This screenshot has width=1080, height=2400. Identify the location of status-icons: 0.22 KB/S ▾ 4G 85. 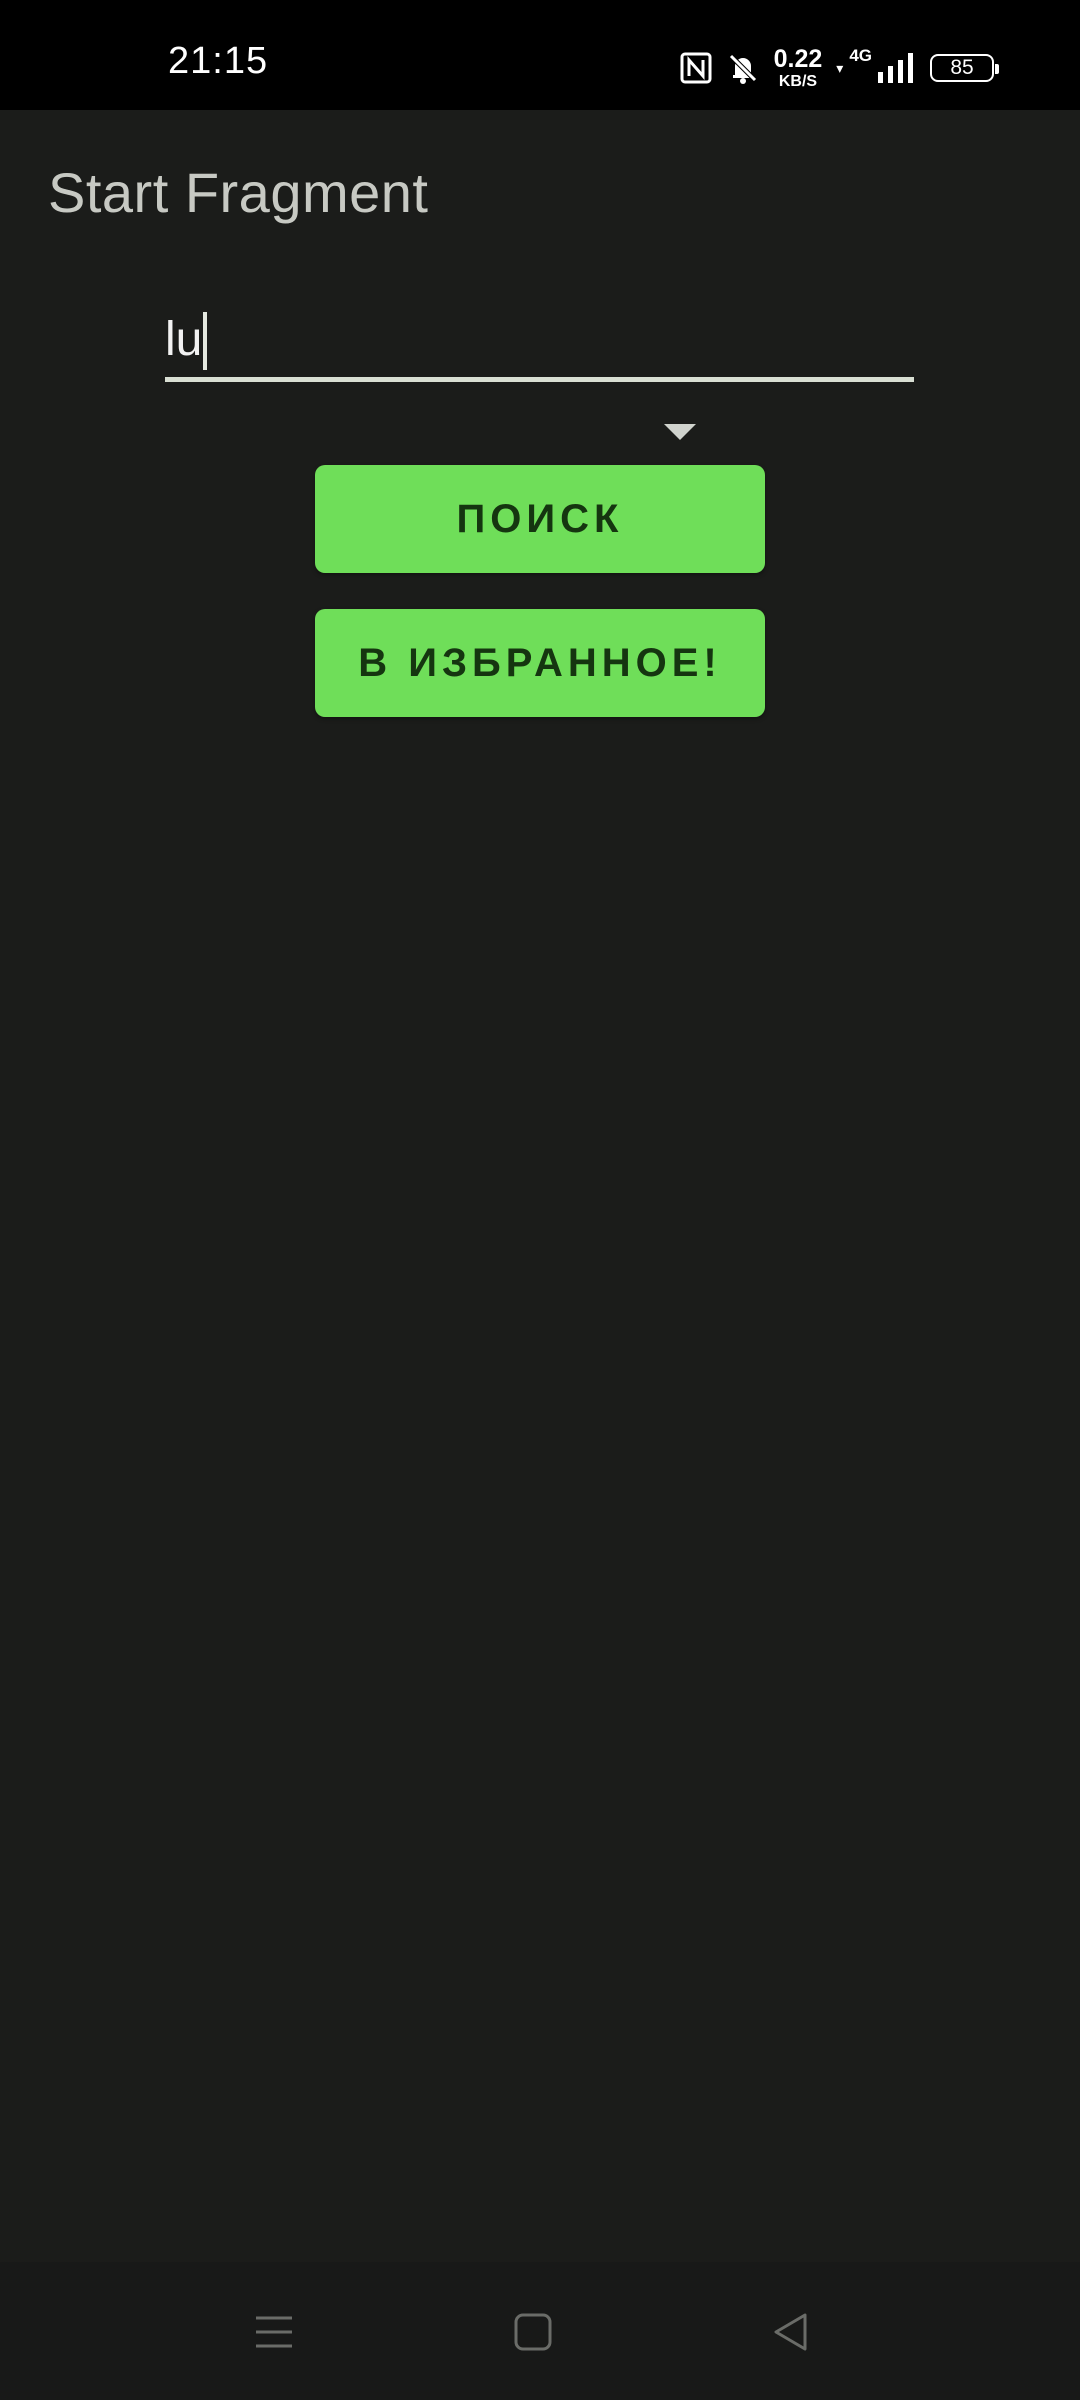
(839, 68).